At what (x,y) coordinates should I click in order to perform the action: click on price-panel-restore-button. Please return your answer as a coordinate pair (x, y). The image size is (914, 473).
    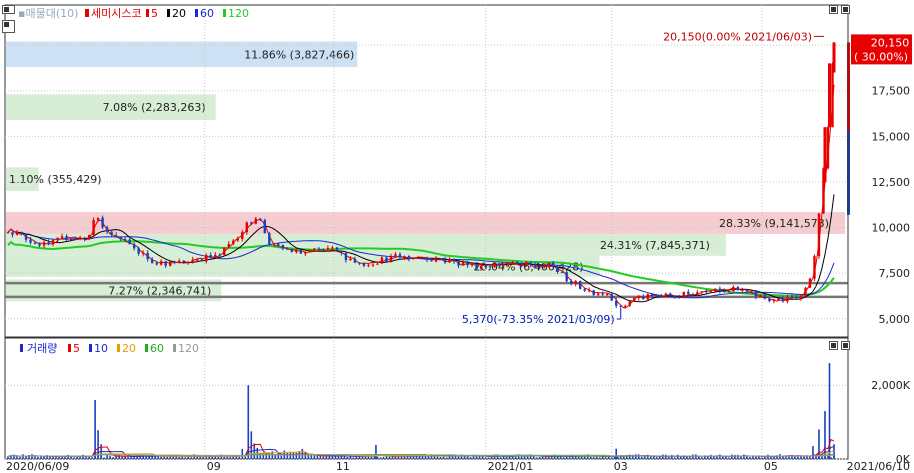
    Looking at the image, I should click on (833, 9).